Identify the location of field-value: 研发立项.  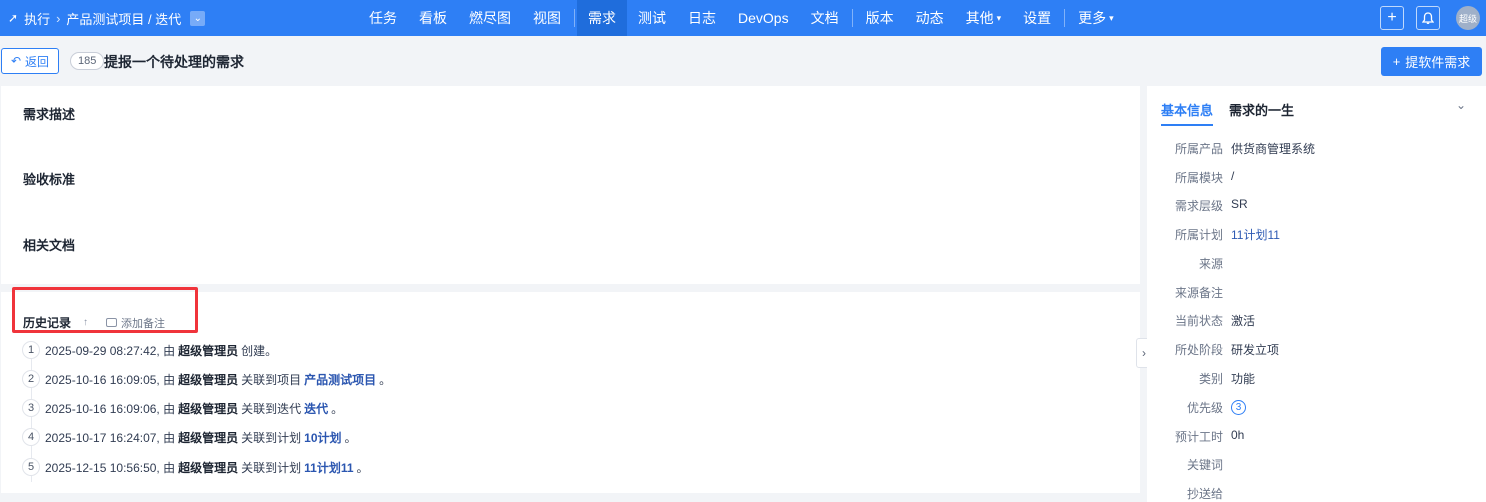
(1255, 350).